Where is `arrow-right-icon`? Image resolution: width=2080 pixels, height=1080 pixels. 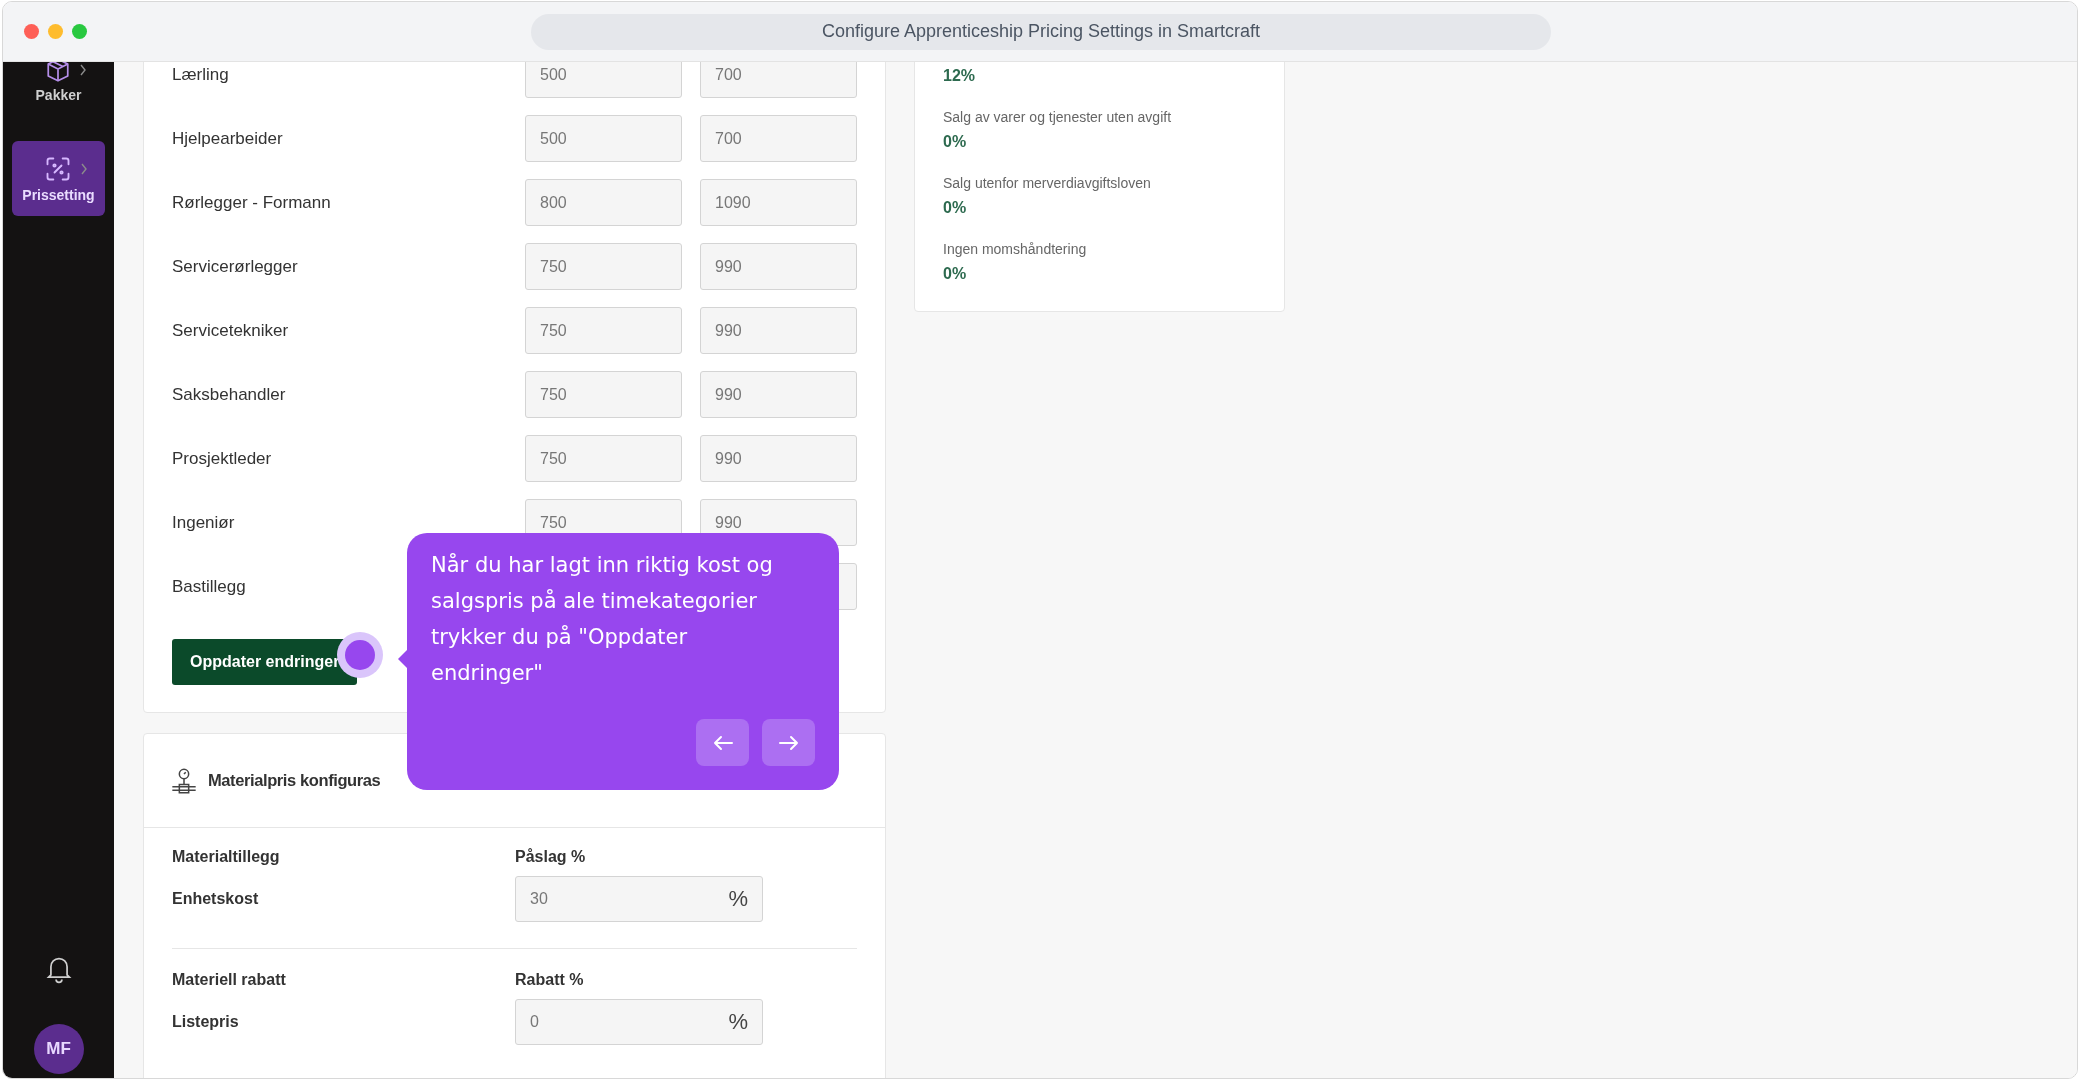
arrow-right-icon is located at coordinates (788, 742).